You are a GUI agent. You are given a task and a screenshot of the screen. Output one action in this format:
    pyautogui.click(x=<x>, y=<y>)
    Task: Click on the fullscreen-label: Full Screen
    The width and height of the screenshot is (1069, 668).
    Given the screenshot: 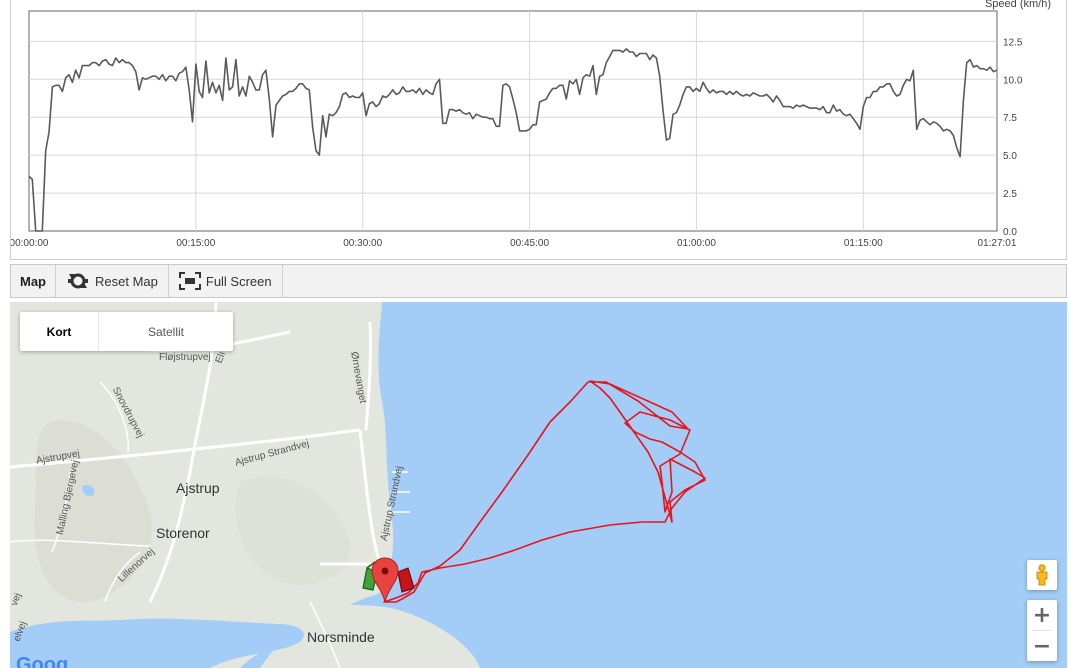 What is the action you would take?
    pyautogui.click(x=238, y=281)
    